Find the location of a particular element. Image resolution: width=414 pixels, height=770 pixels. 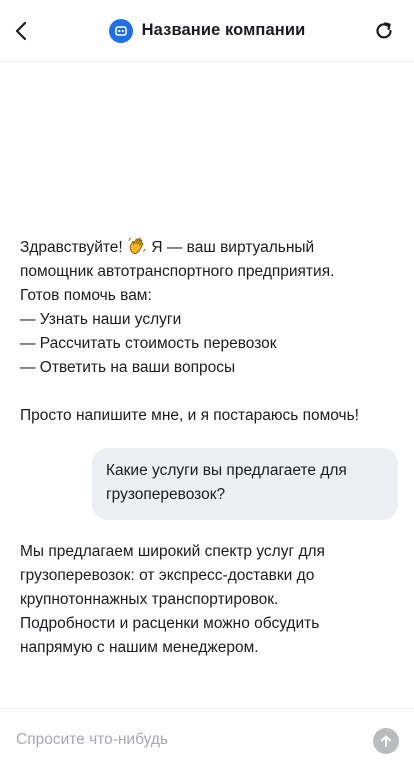

message-line: Здравствуйте! Я — ваш виртуальный is located at coordinates (210, 248).